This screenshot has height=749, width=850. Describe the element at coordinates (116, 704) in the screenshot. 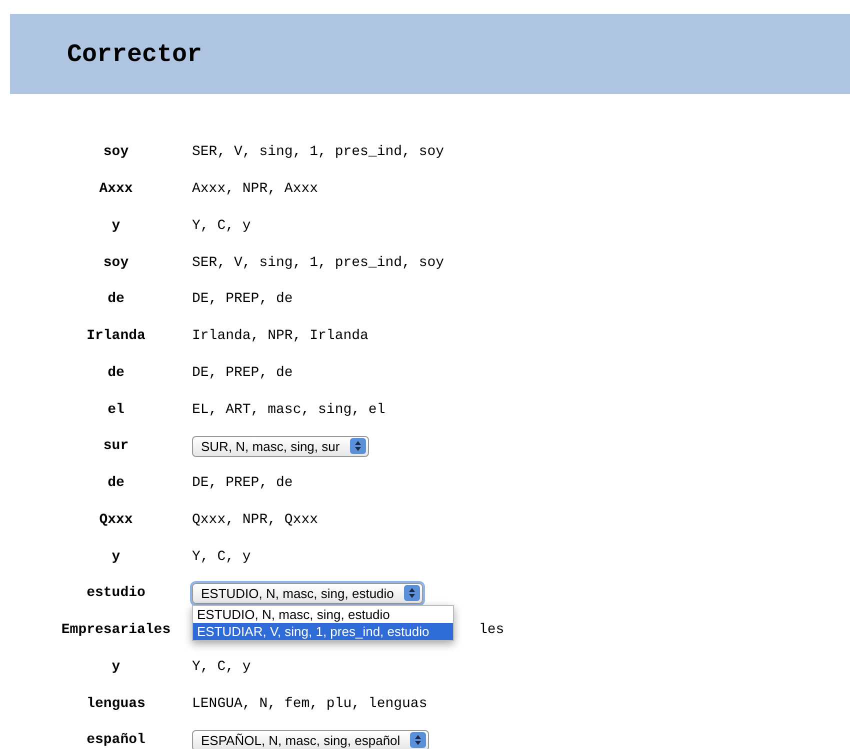

I see `word-label: lenguas` at that location.